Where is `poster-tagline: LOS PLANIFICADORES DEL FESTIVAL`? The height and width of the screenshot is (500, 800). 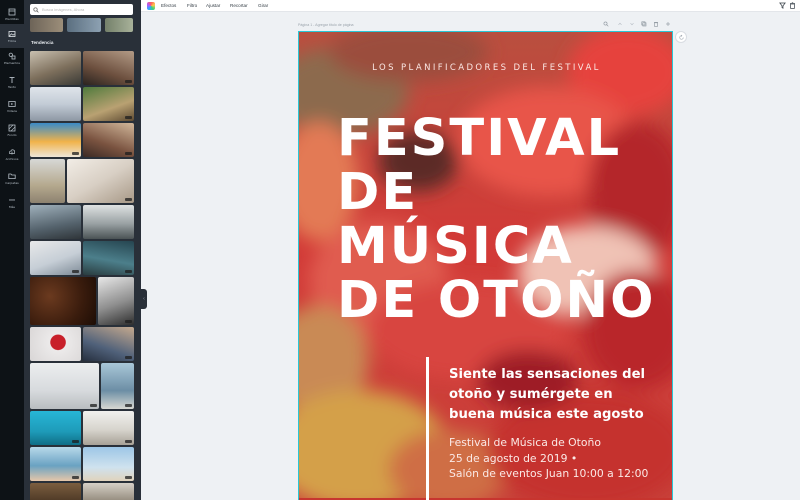 poster-tagline: LOS PLANIFICADORES DEL FESTIVAL is located at coordinates (485, 68).